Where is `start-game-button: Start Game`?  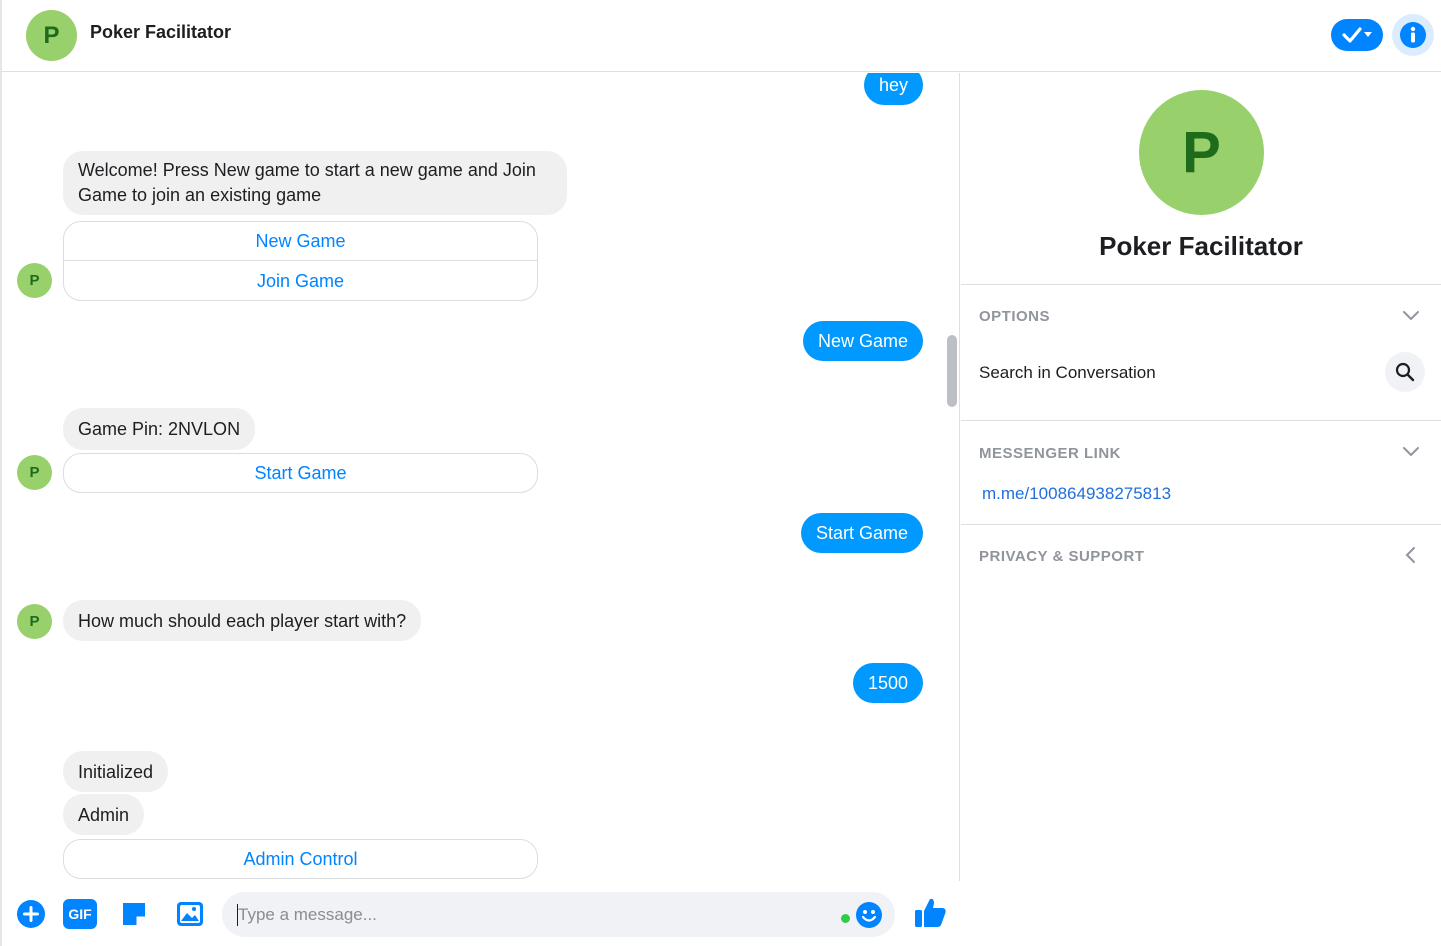 start-game-button: Start Game is located at coordinates (300, 473).